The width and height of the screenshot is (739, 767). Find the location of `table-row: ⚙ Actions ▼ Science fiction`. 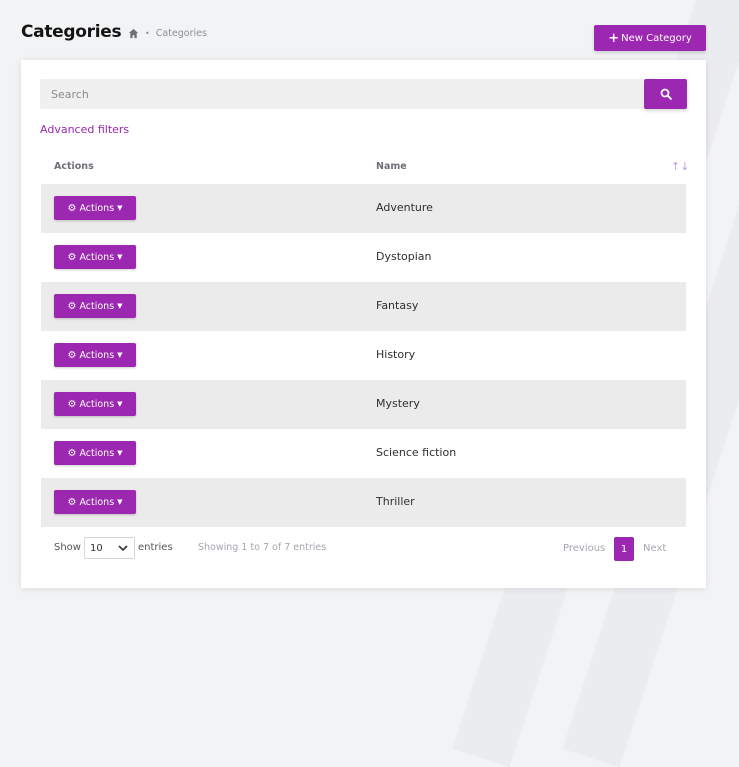

table-row: ⚙ Actions ▼ Science fiction is located at coordinates (363, 453).